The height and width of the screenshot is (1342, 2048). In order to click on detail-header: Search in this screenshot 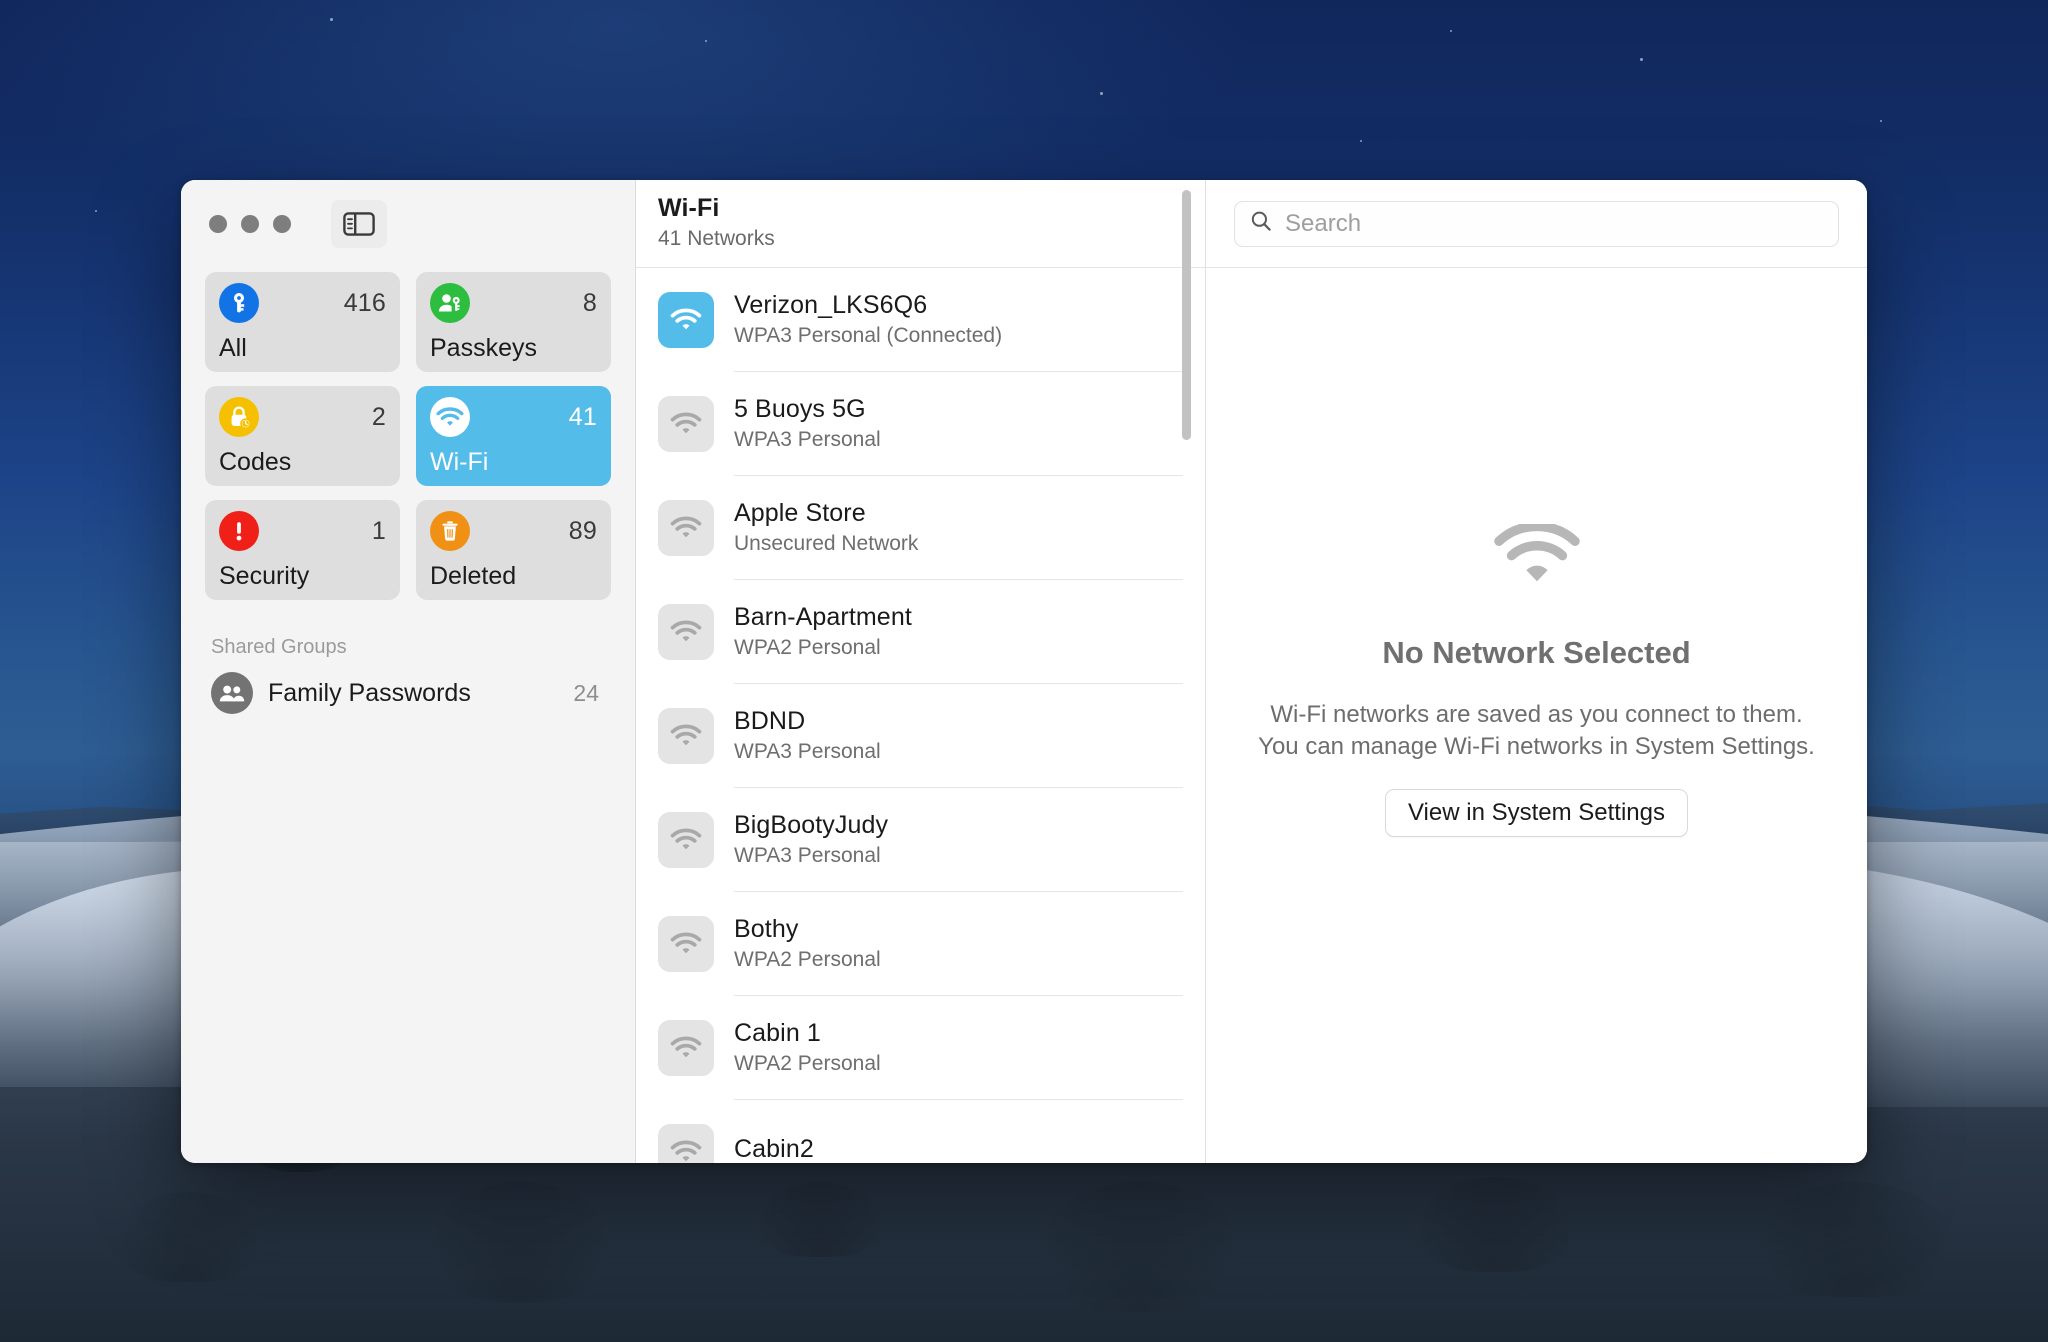, I will do `click(1536, 224)`.